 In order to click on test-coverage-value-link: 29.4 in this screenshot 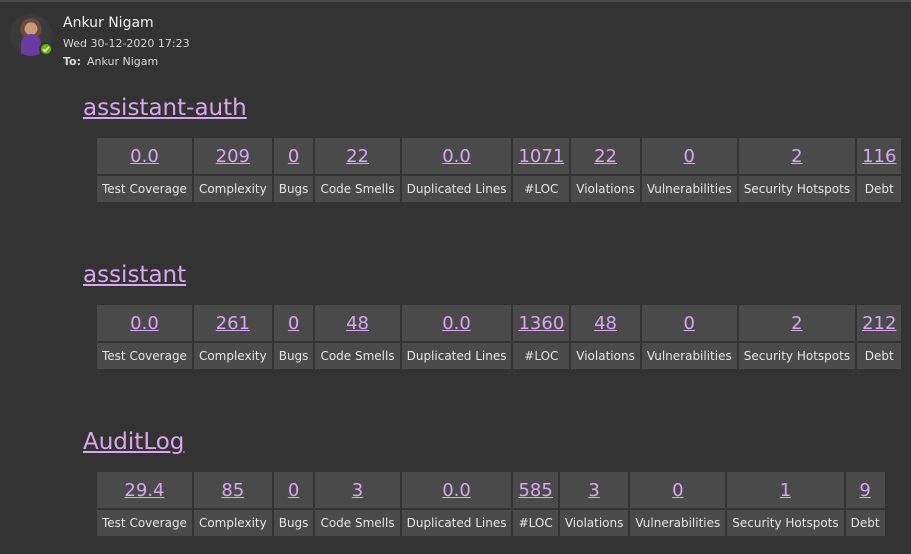, I will do `click(144, 490)`.